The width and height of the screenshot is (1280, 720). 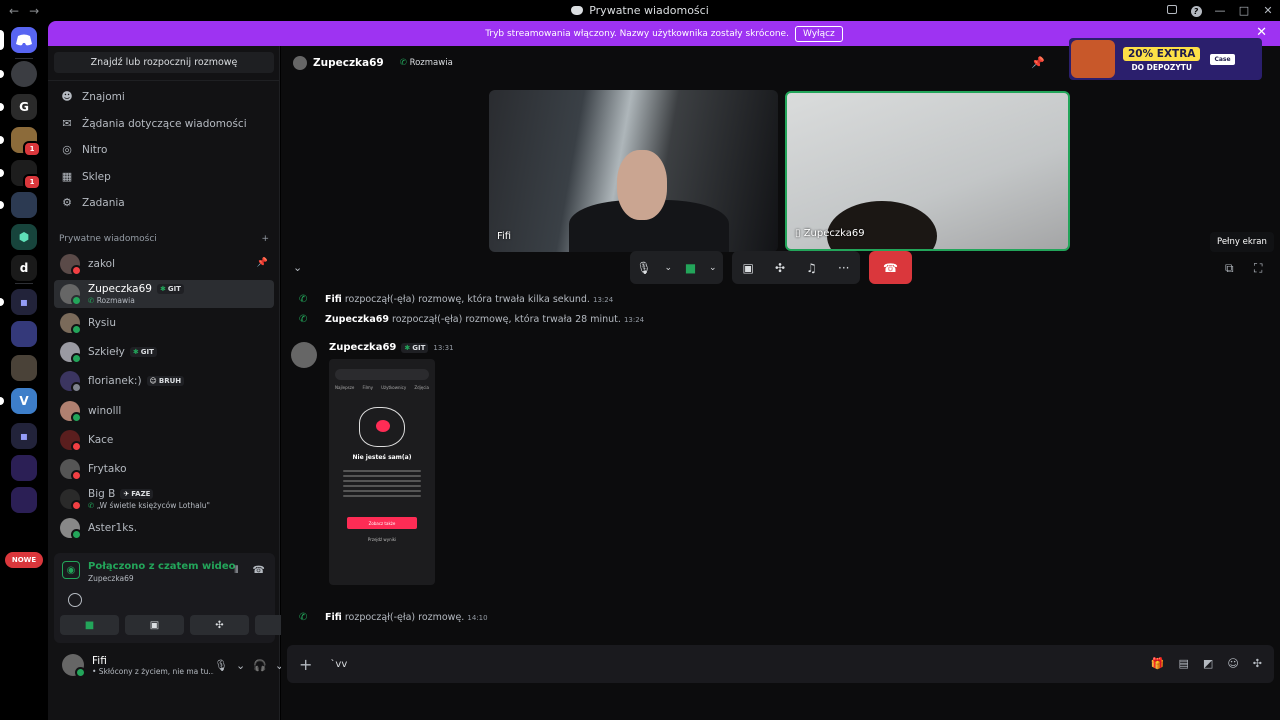 What do you see at coordinates (91, 300) in the screenshot?
I see `phone-icon: ✆` at bounding box center [91, 300].